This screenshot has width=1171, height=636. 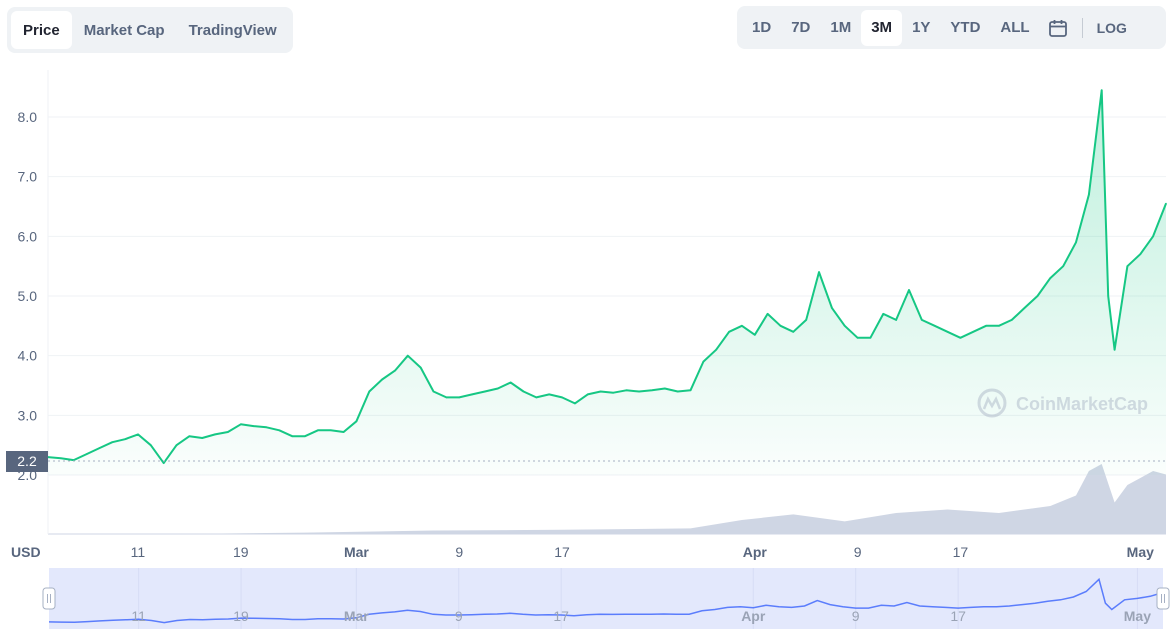 What do you see at coordinates (49, 598) in the screenshot?
I see `navigator-left-handle` at bounding box center [49, 598].